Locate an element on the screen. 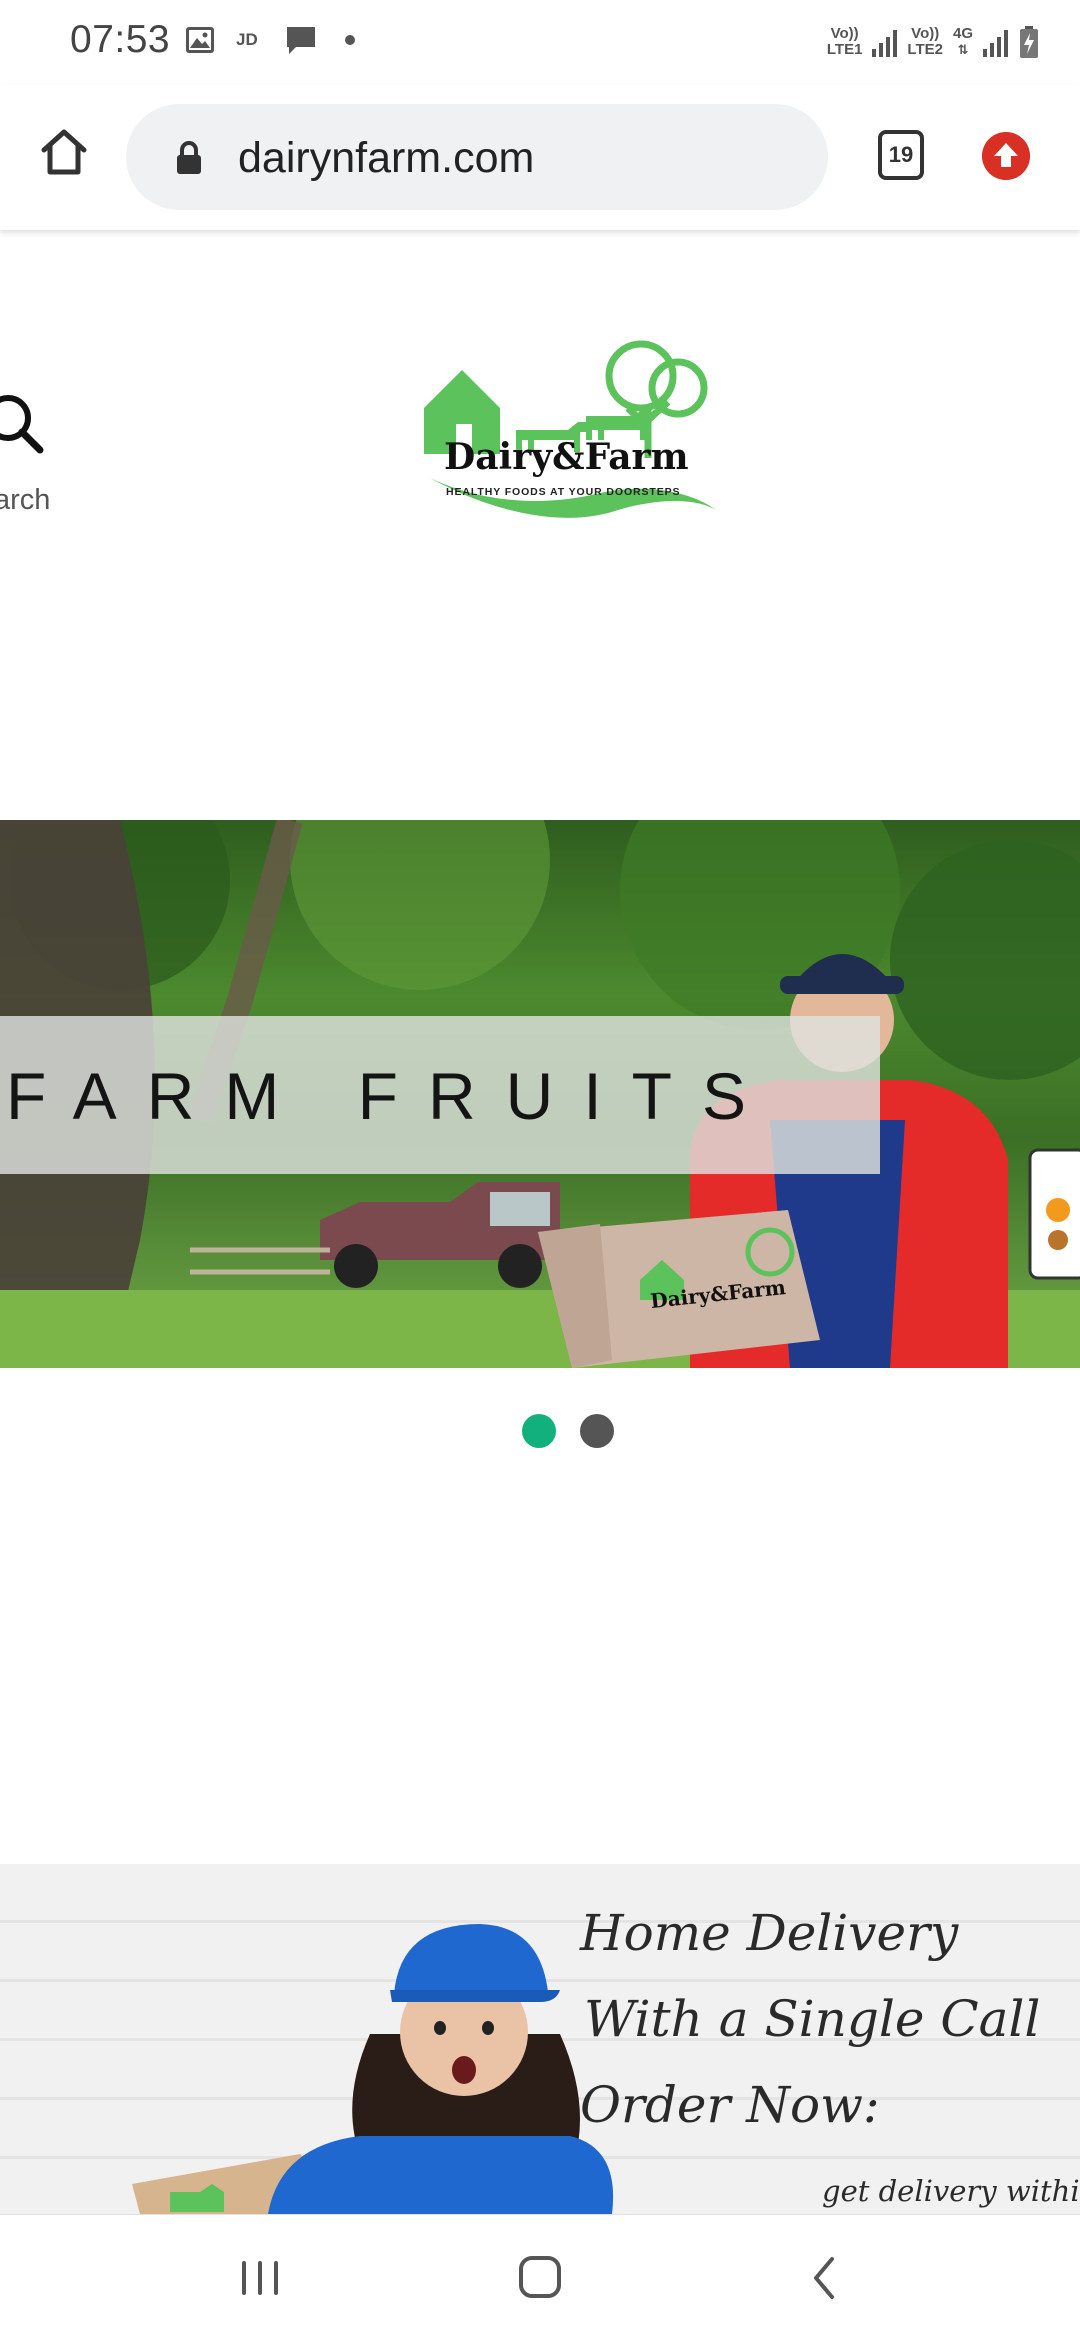 This screenshot has width=1080, height=2340. hero-slide-text: FARM FRUITS is located at coordinates (391, 1096).